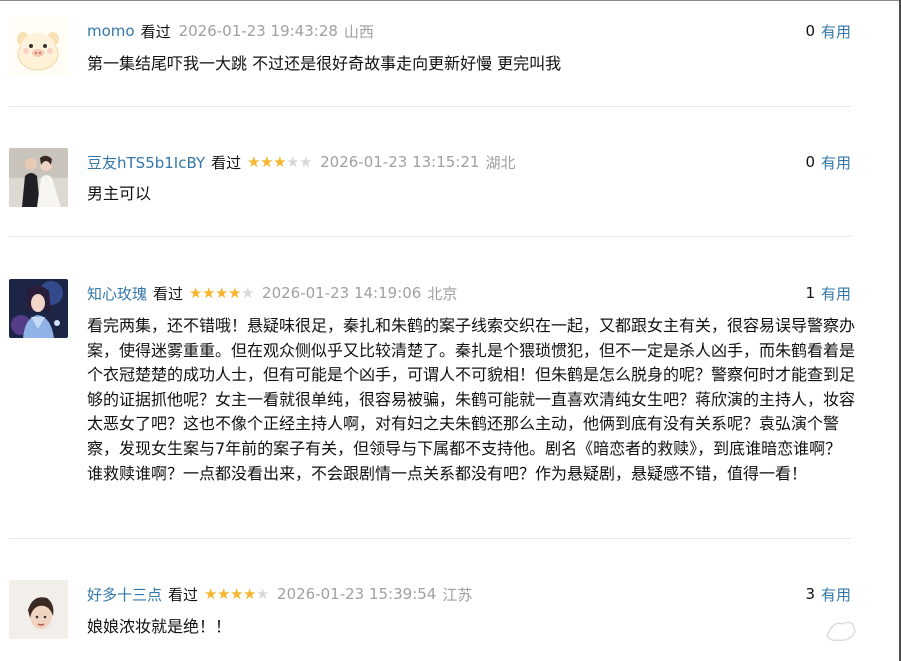  What do you see at coordinates (342, 293) in the screenshot?
I see `comment-time: 2026-01-23 14:19:06` at bounding box center [342, 293].